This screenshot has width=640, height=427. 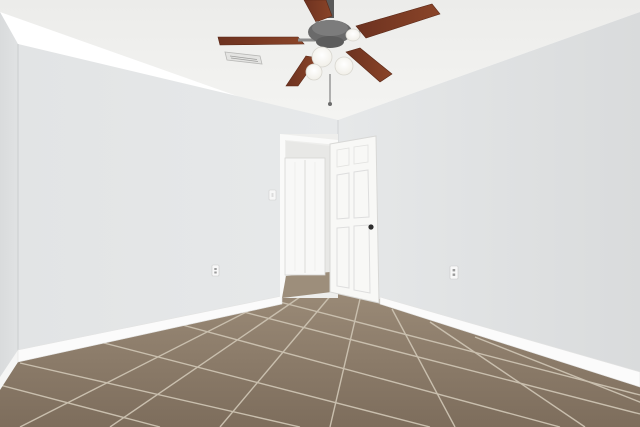 What do you see at coordinates (454, 272) in the screenshot?
I see `wall-outlet-right` at bounding box center [454, 272].